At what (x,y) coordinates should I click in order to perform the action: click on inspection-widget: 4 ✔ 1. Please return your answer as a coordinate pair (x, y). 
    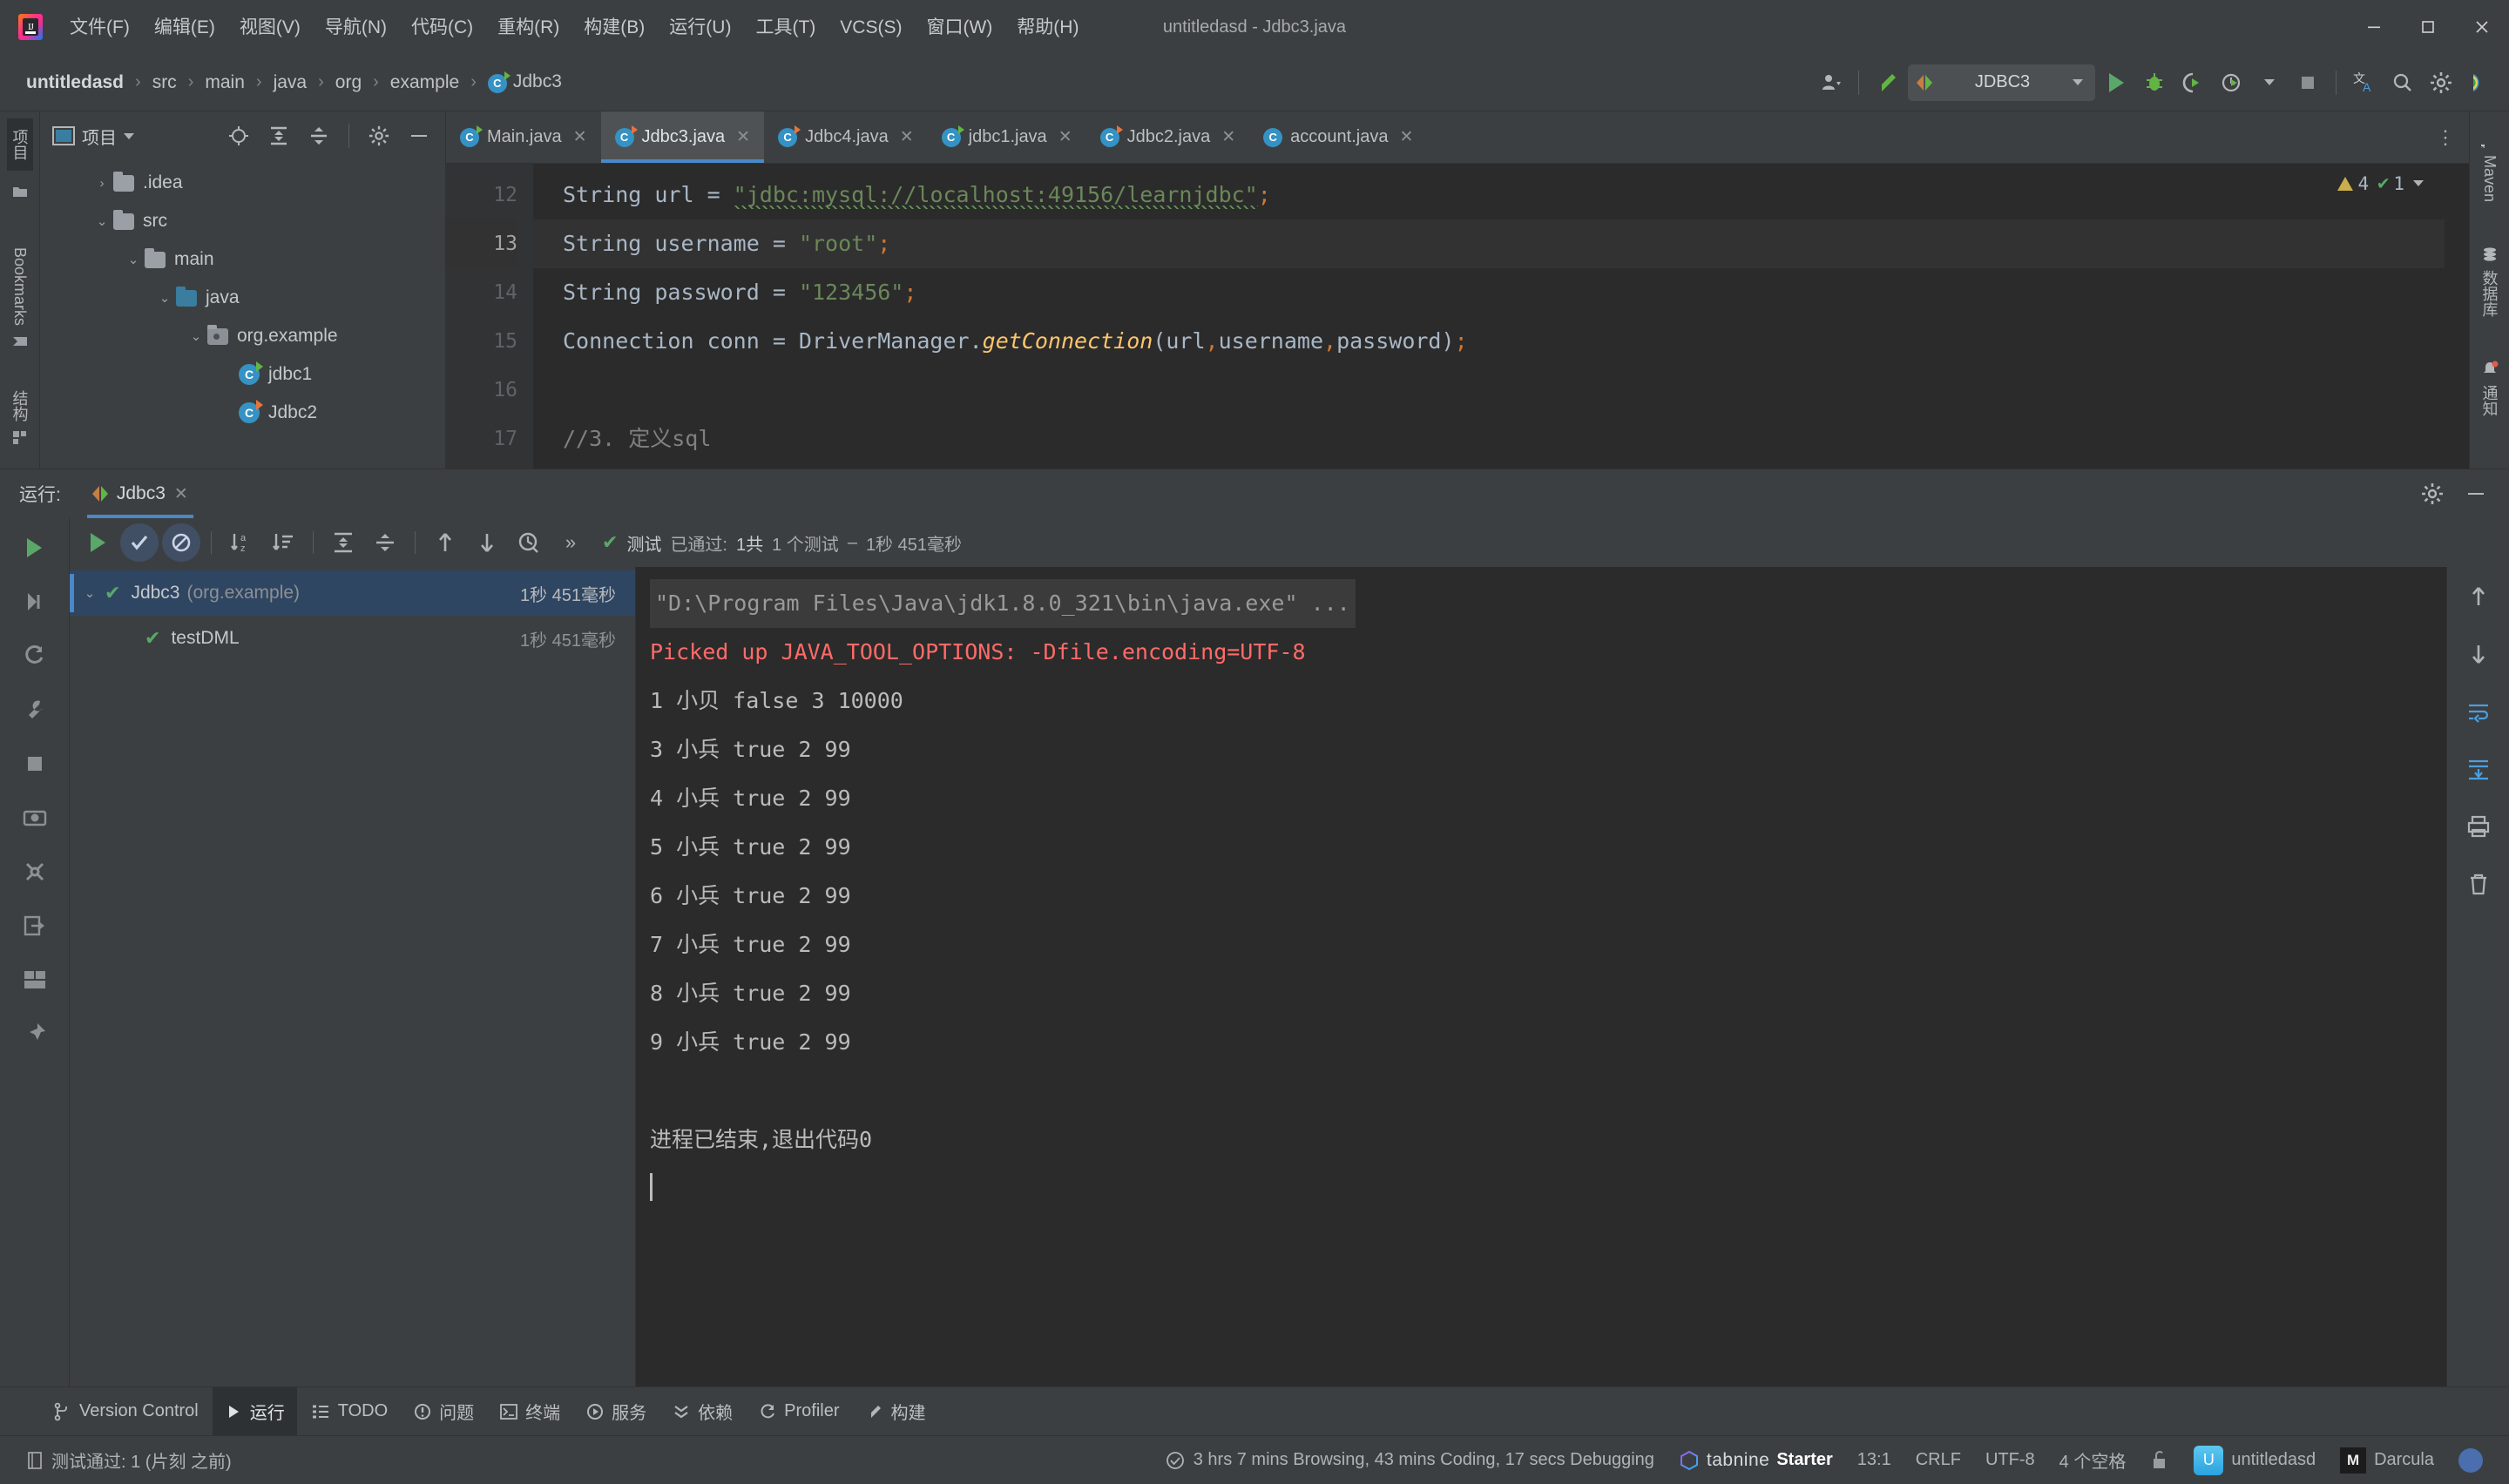
    Looking at the image, I should click on (2380, 183).